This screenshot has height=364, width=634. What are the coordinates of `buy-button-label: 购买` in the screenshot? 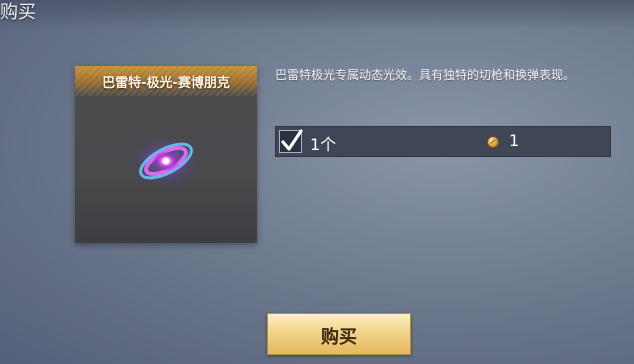 It's located at (339, 337).